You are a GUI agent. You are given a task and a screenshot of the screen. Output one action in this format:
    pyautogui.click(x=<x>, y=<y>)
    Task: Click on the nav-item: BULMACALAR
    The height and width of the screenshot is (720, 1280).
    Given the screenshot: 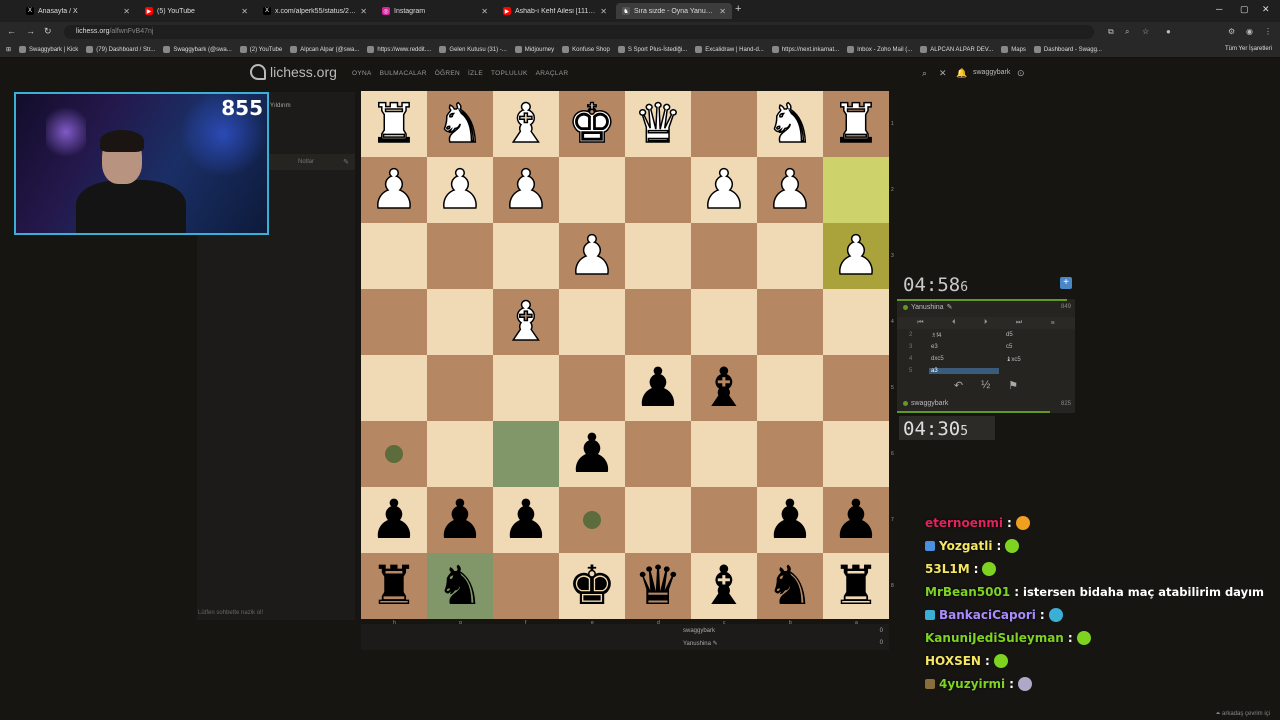 What is the action you would take?
    pyautogui.click(x=403, y=73)
    